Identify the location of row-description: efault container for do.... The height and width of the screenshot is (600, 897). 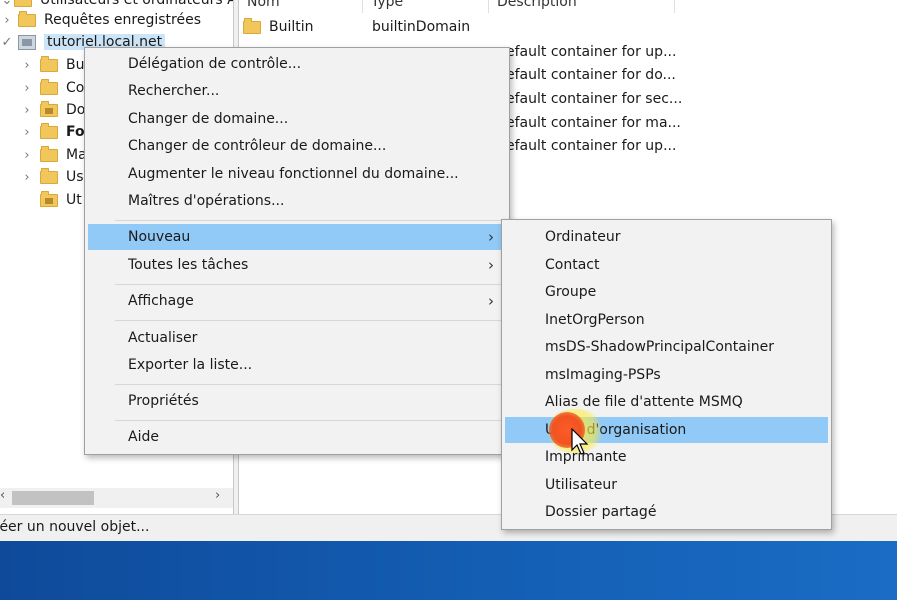
(591, 75).